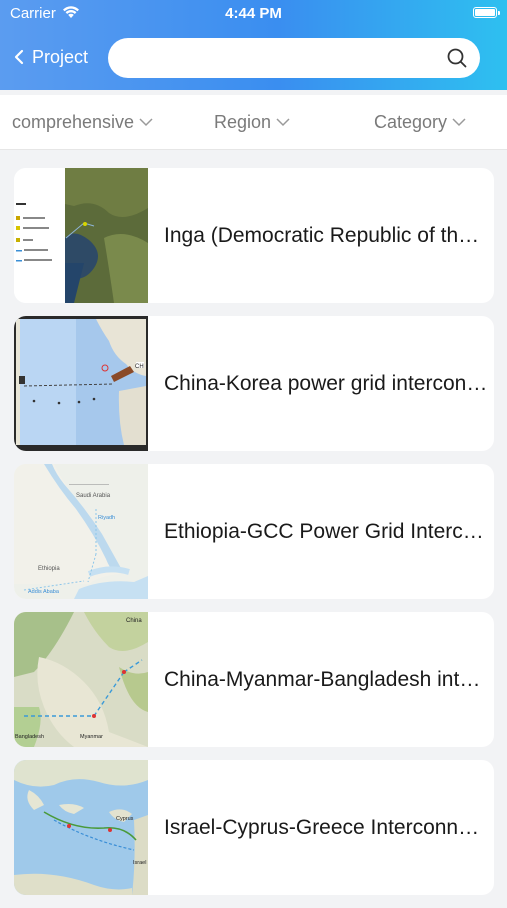 Image resolution: width=507 pixels, height=908 pixels. What do you see at coordinates (81, 383) in the screenshot?
I see `project-thumbnail: CH` at bounding box center [81, 383].